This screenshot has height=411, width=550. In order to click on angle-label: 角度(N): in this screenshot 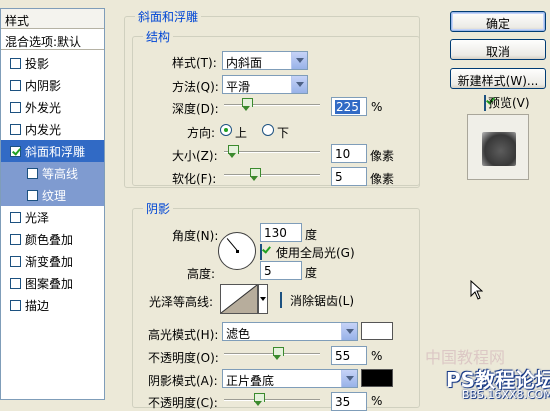, I will do `click(195, 236)`.